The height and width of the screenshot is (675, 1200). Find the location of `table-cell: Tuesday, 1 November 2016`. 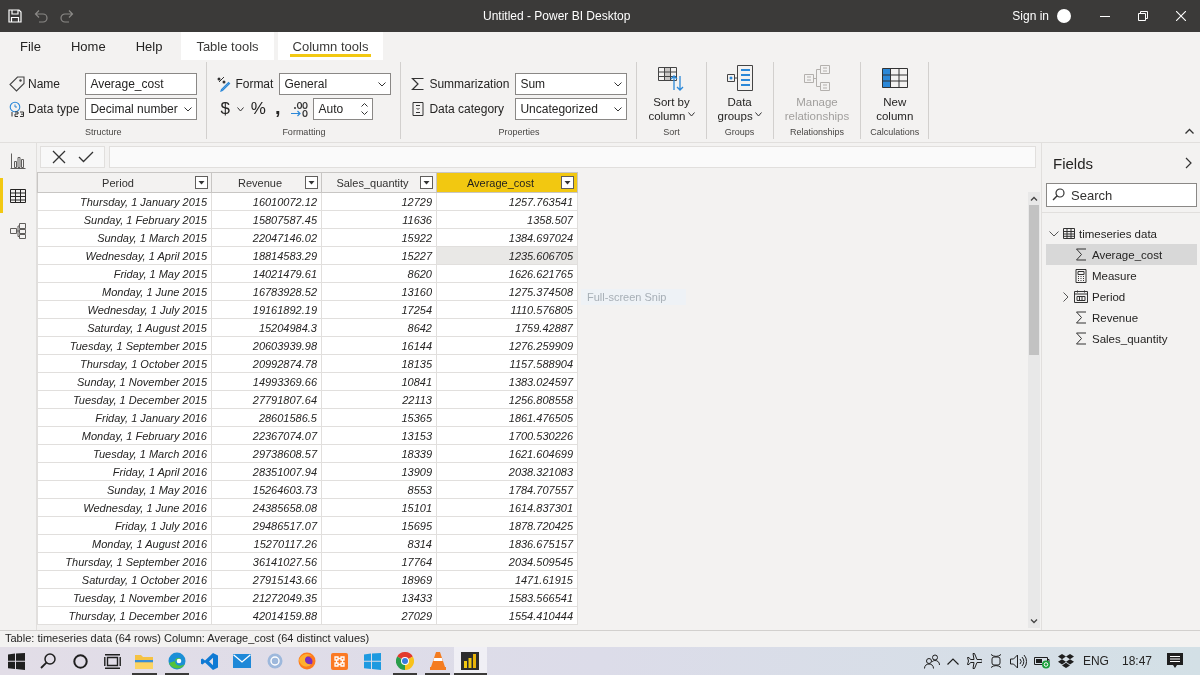

table-cell: Tuesday, 1 November 2016 is located at coordinates (124, 597).